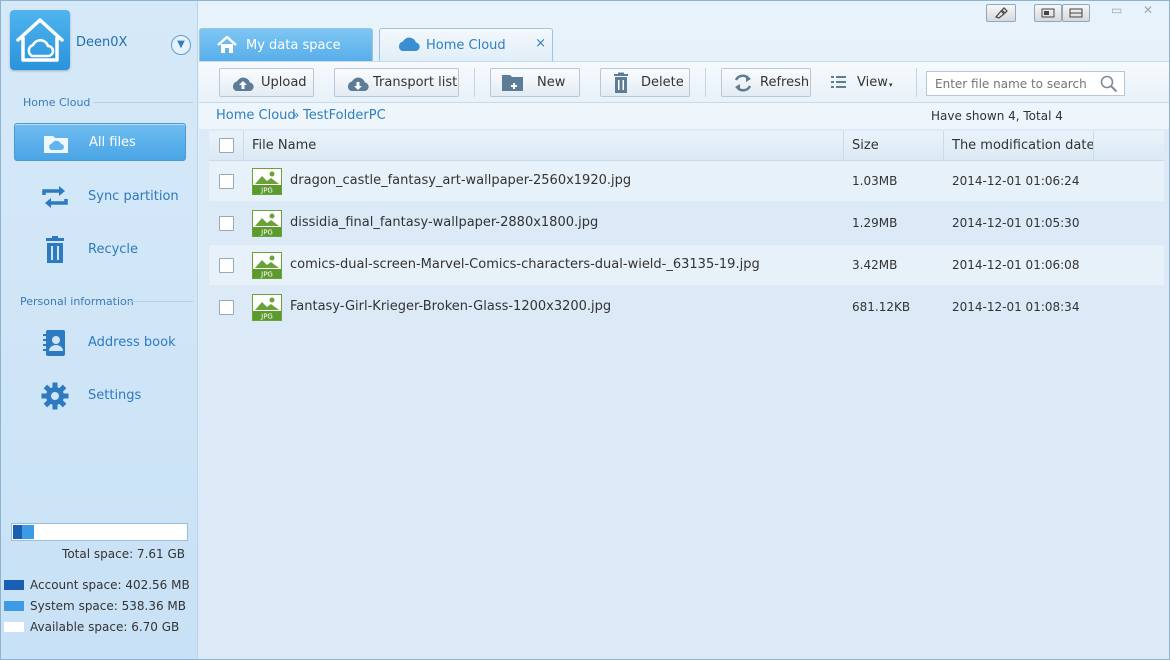 This screenshot has width=1170, height=660. I want to click on sidebar-item-label: All files, so click(112, 142).